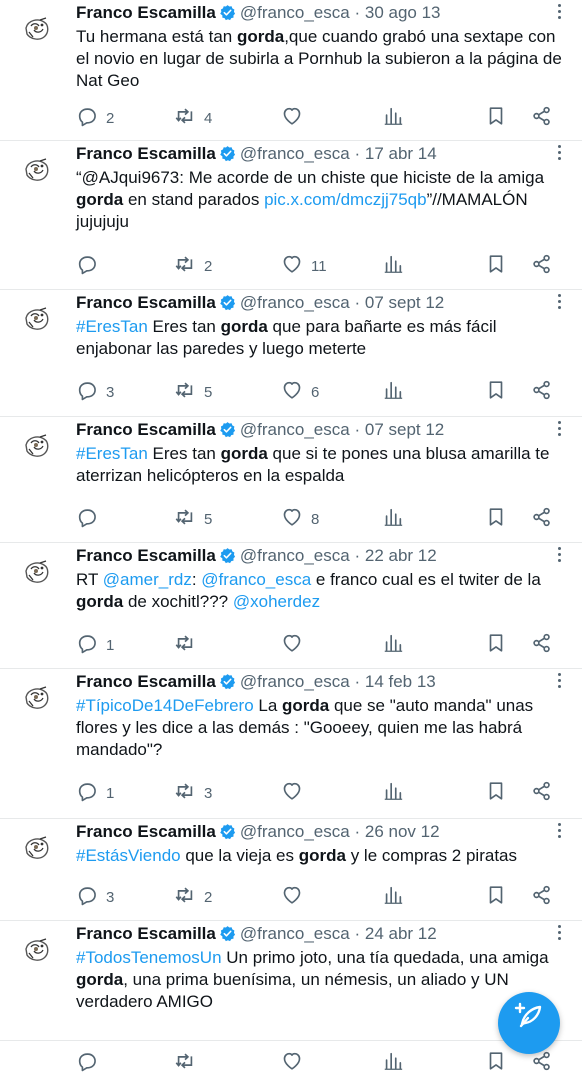 The width and height of the screenshot is (582, 1076). I want to click on tweet-link: @xoherdez, so click(276, 601).